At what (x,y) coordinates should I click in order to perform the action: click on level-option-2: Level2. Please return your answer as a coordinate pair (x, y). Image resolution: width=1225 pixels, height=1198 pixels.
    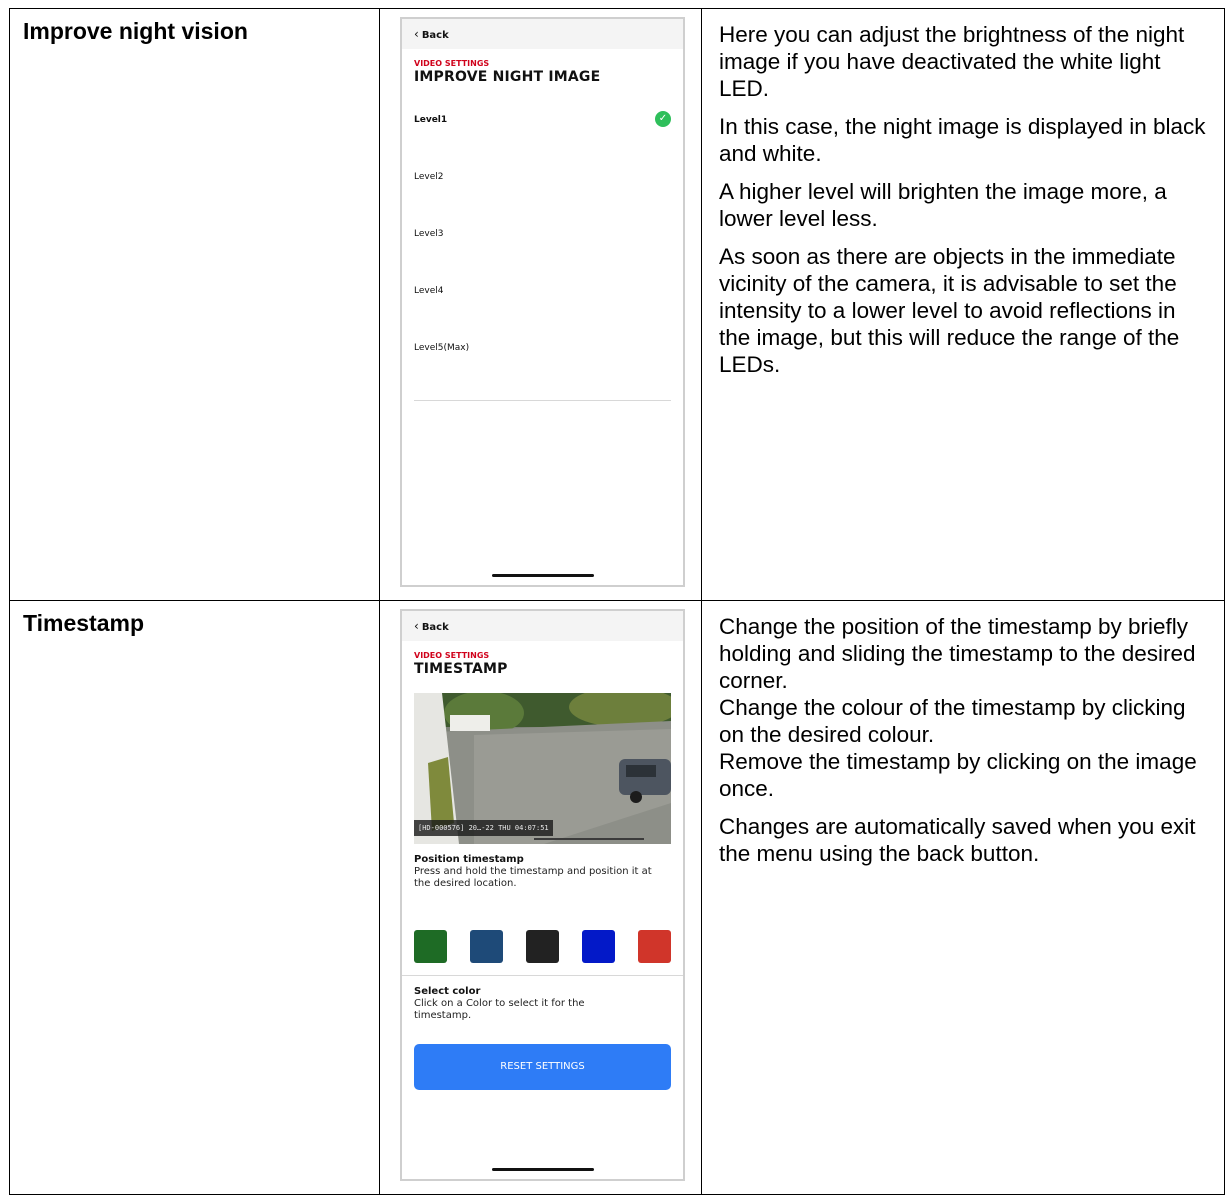
    Looking at the image, I should click on (542, 200).